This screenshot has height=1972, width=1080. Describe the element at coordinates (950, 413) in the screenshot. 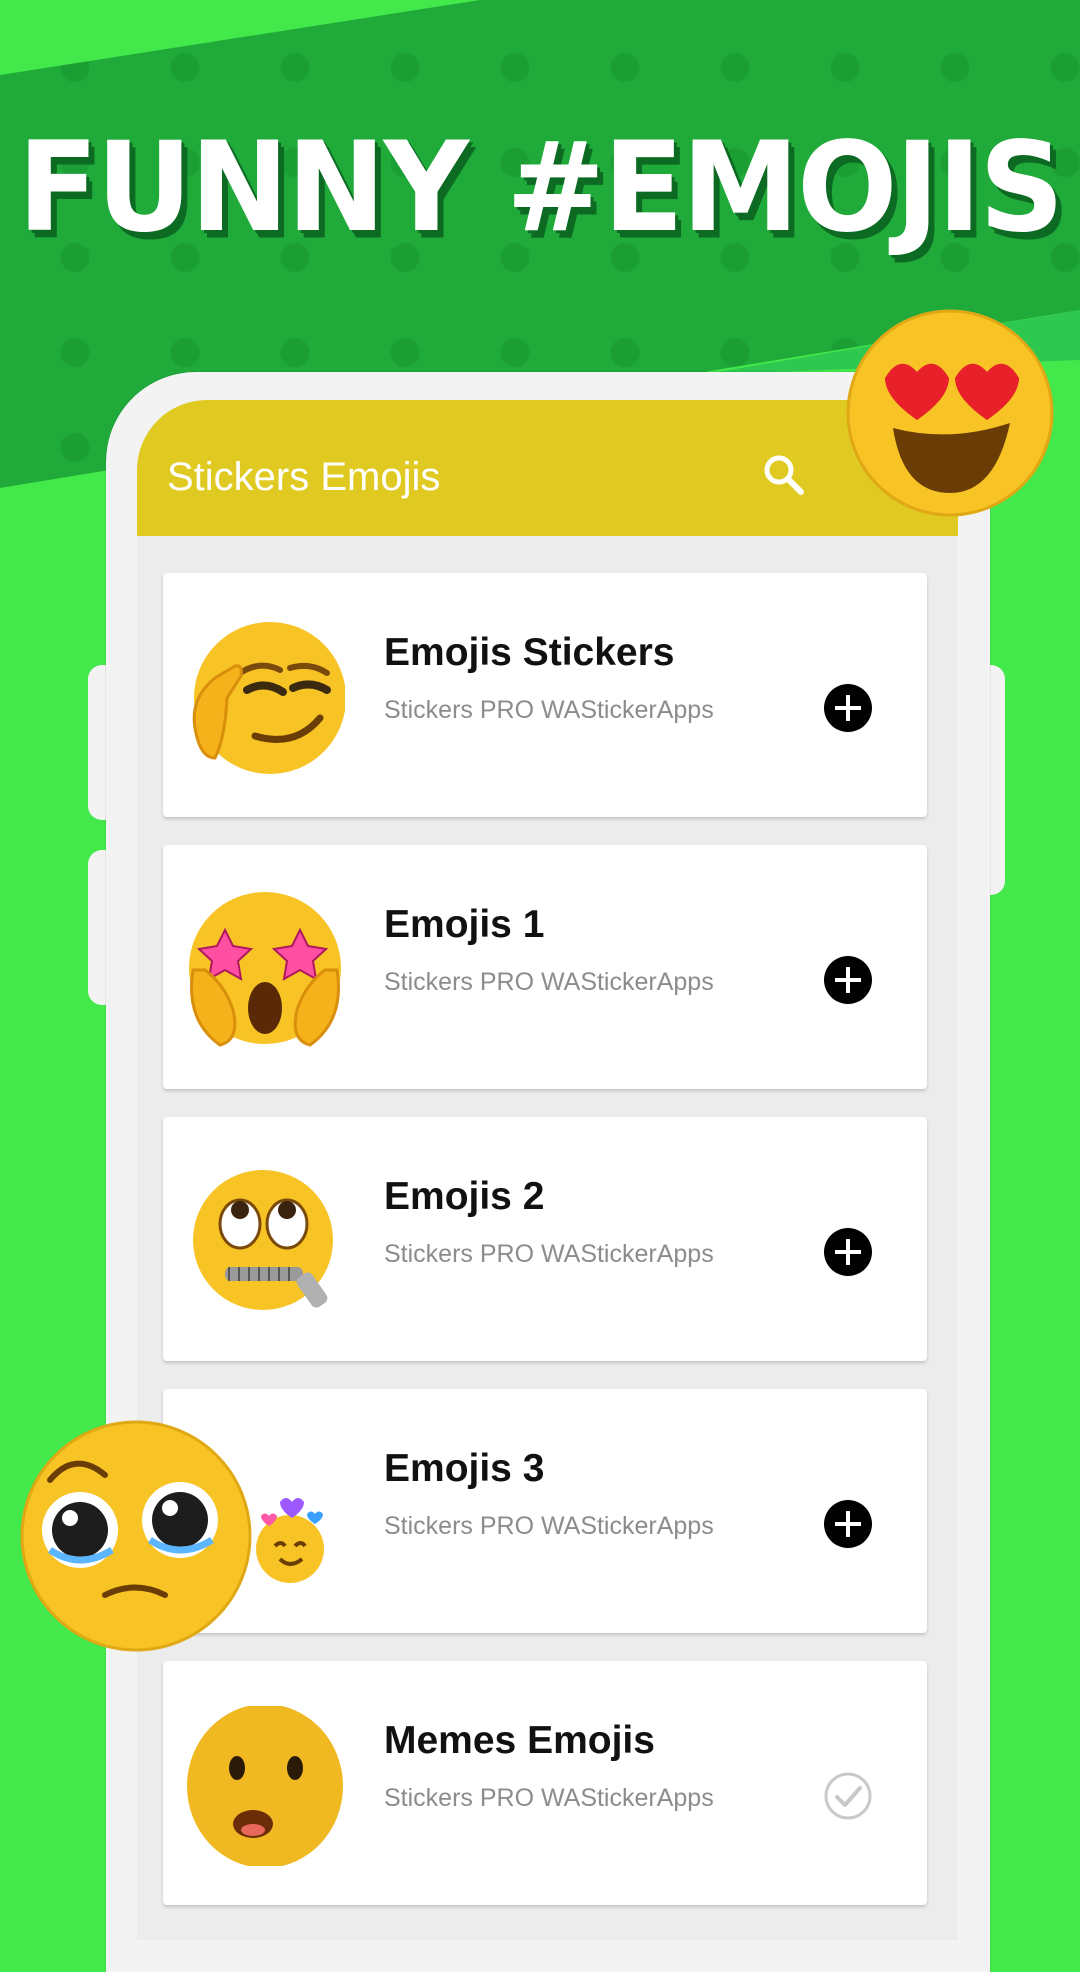

I see `heart-eyes-emoji-icon` at that location.